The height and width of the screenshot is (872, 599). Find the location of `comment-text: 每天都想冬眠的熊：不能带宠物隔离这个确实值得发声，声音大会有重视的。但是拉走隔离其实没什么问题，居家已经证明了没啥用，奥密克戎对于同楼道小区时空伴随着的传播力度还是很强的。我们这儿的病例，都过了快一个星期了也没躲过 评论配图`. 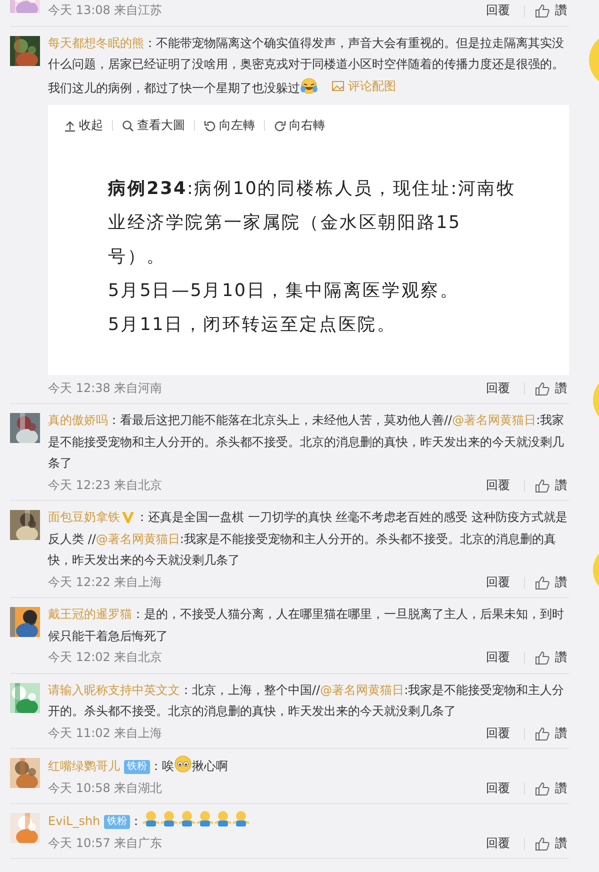

comment-text: 每天都想冬眠的熊：不能带宠物隔离这个确实值得发声，声音大会有重视的。但是拉走隔离其实没什么问题，居家已经证明了没啥用，奥密克戎对于同楼道小区时空伴随着的传播力度还是很强的。我们这儿的病例，都过了快一个星期了也没躲过 评论配图 is located at coordinates (308, 65).